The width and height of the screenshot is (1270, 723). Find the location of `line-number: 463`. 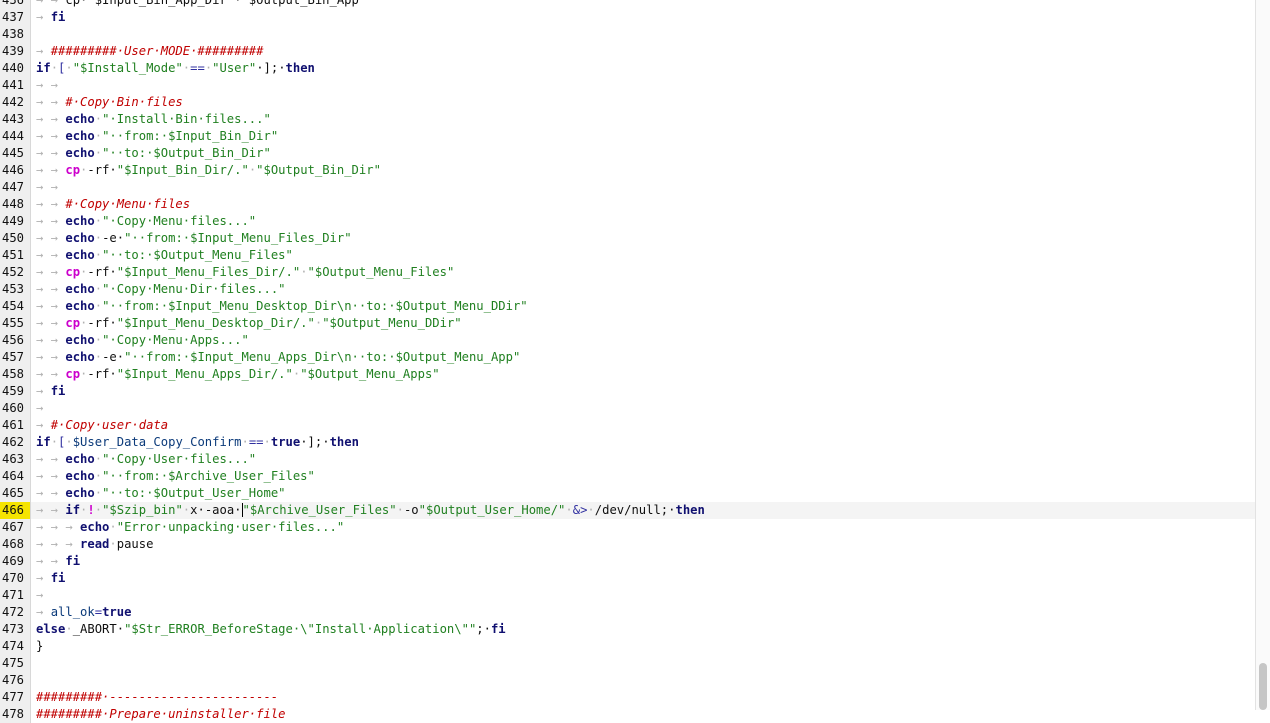

line-number: 463 is located at coordinates (15, 459).